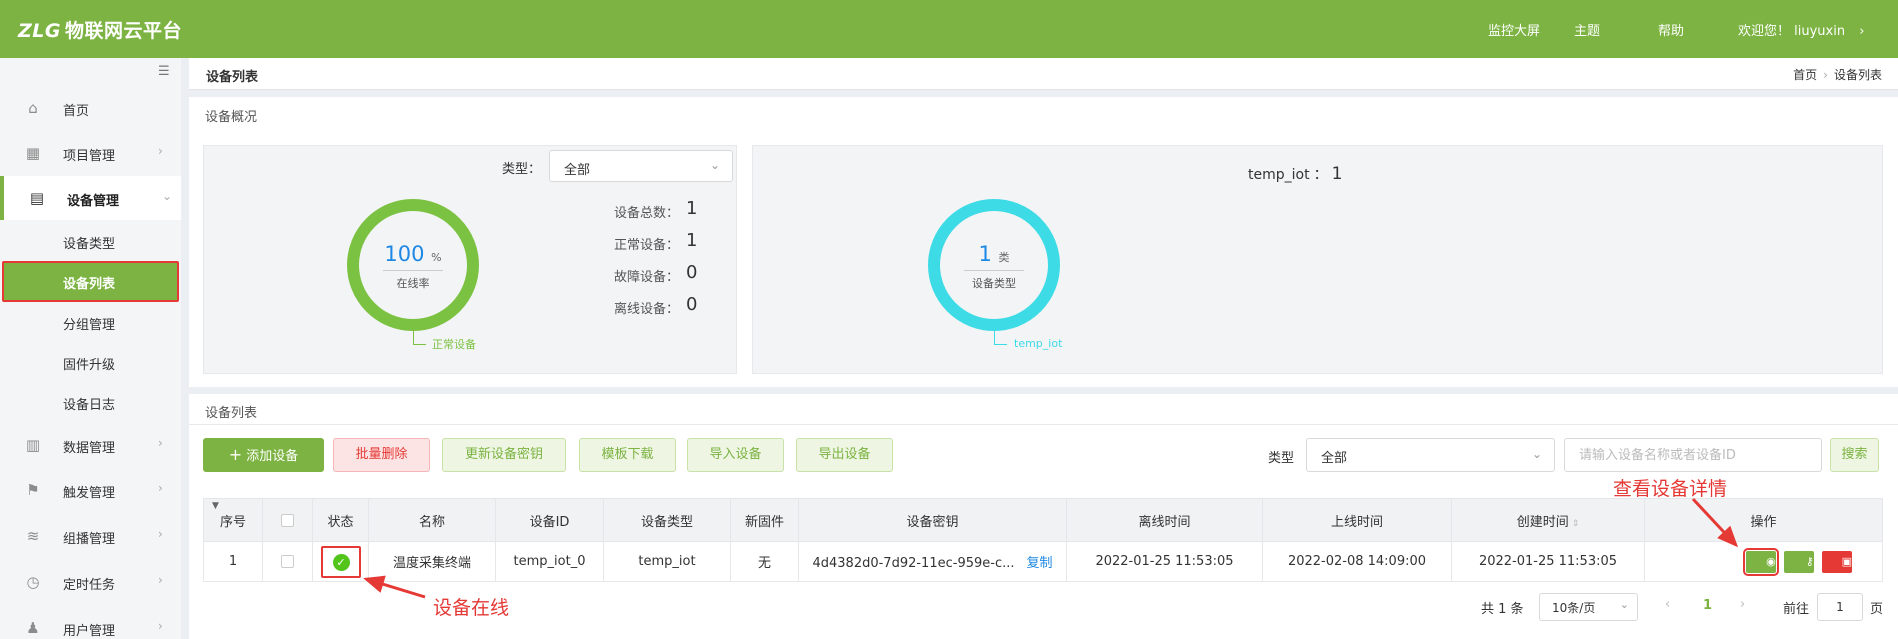 The width and height of the screenshot is (1898, 639). Describe the element at coordinates (231, 117) in the screenshot. I see `overview-title: 设备概况` at that location.